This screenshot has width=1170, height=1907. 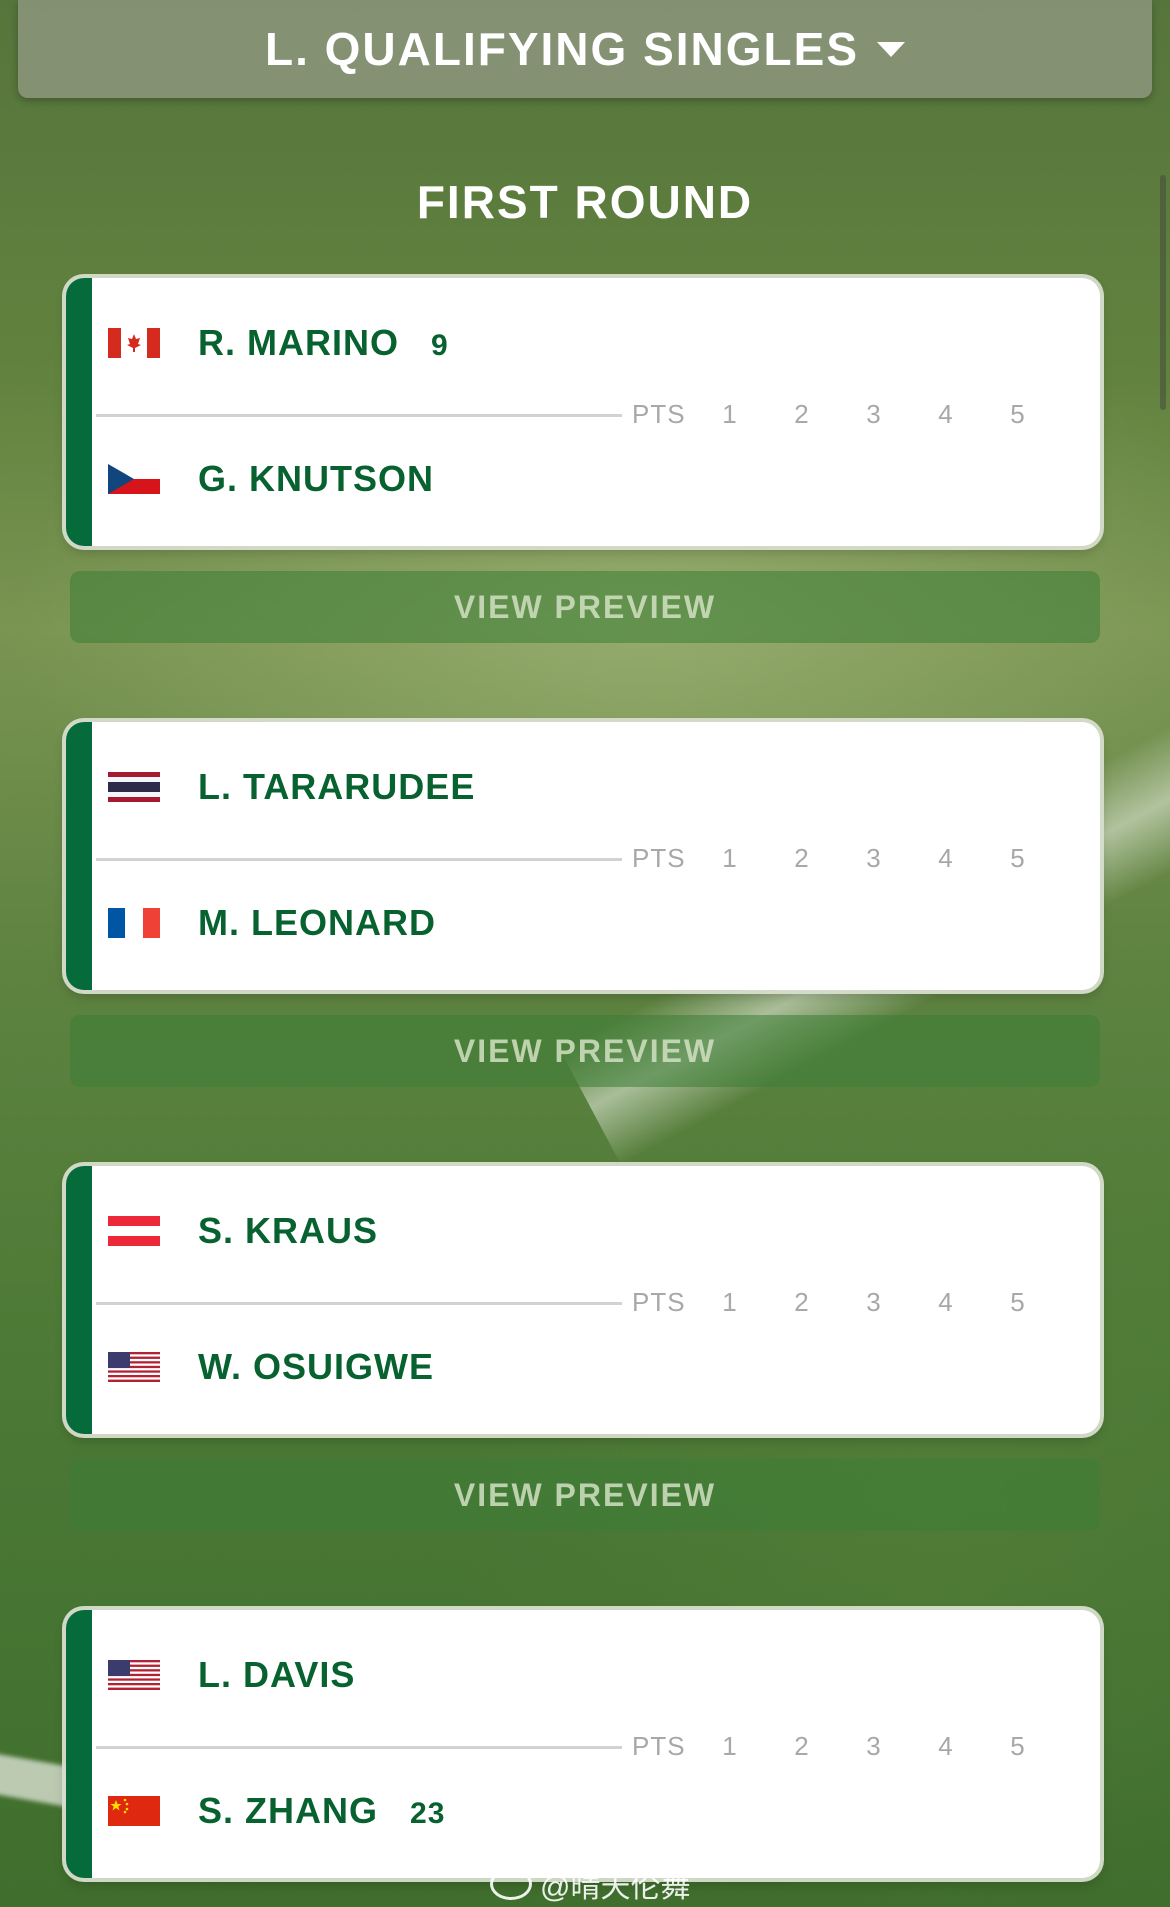 What do you see at coordinates (428, 1813) in the screenshot?
I see `player-seed: 23` at bounding box center [428, 1813].